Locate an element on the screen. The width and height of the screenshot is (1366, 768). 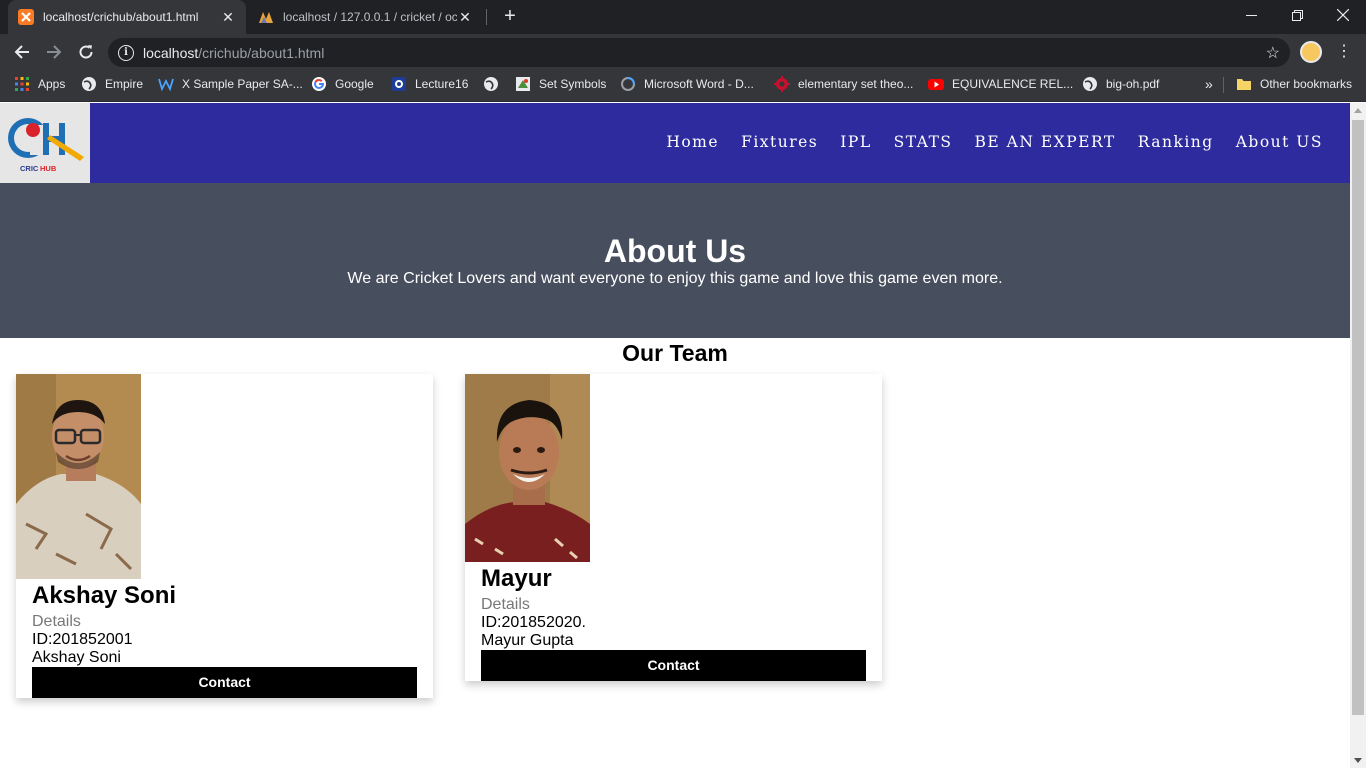
other-bookmarks: Other bookmarks is located at coordinates (1294, 84).